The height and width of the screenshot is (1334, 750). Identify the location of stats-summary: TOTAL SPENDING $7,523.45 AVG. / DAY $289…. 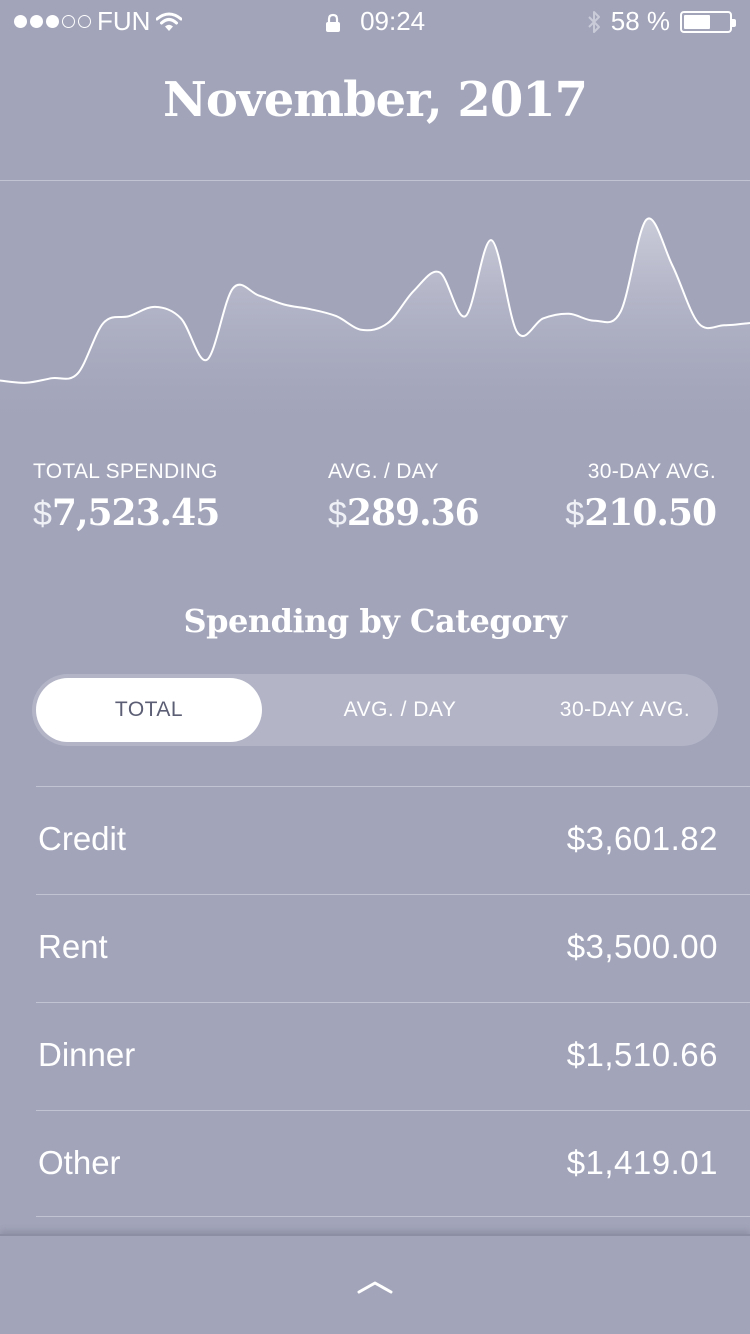
(375, 505).